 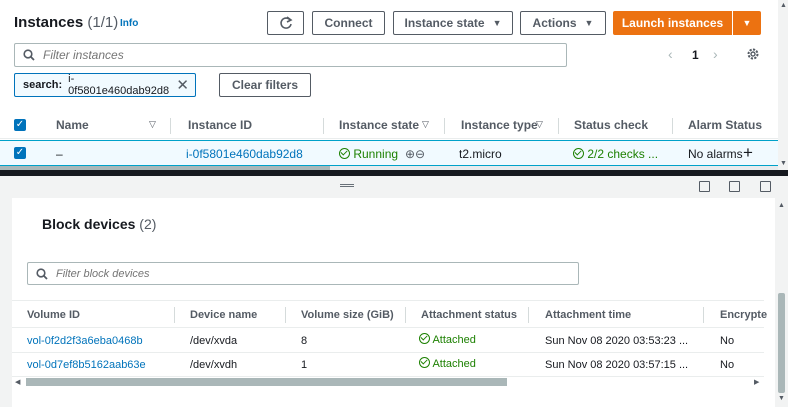 I want to click on actions-label: Actions, so click(x=554, y=23).